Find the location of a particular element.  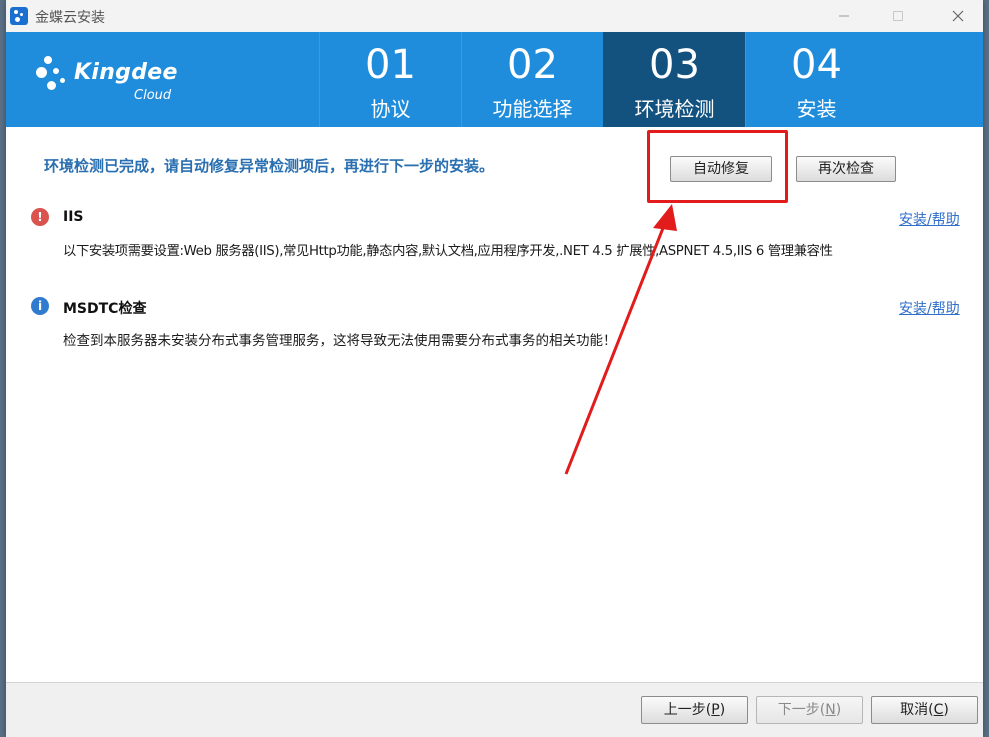

arrow-head-icon is located at coordinates (665, 217).